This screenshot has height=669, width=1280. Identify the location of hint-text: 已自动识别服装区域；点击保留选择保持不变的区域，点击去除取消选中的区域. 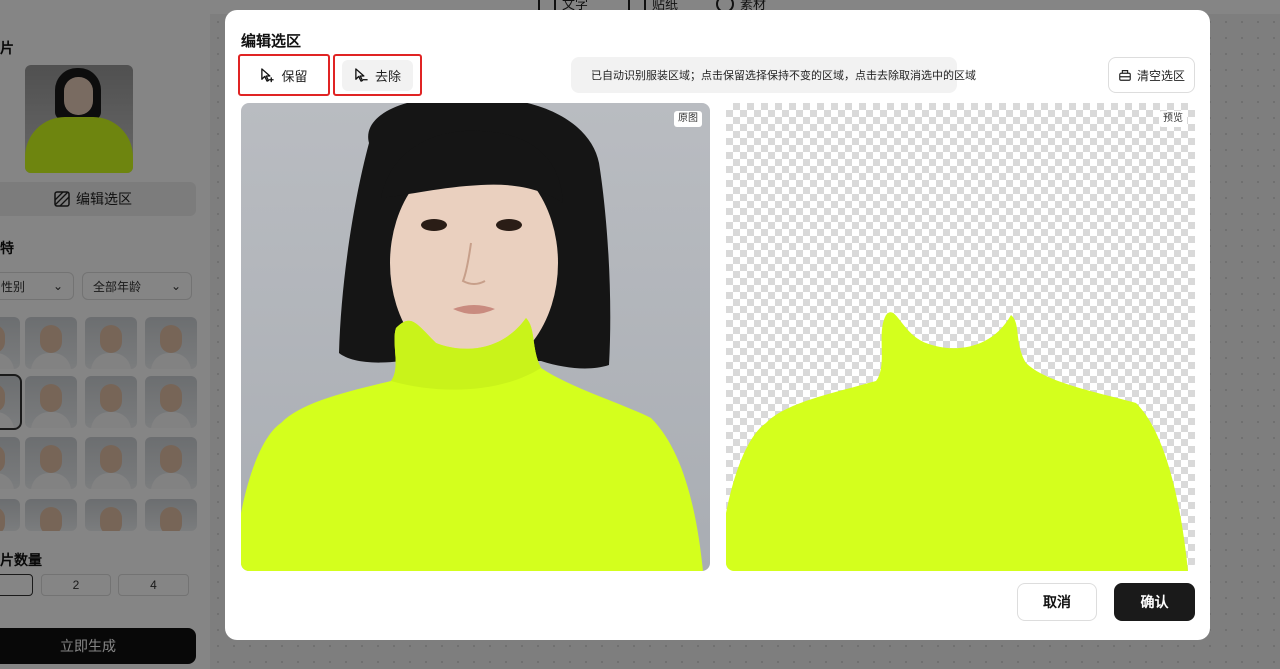
(783, 76).